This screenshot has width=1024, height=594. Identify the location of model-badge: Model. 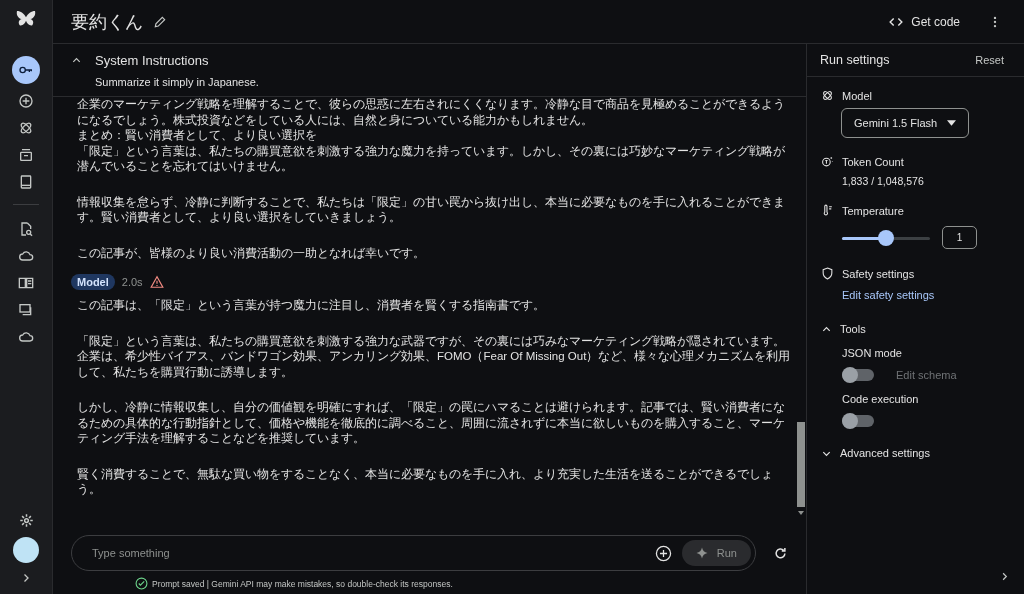
(93, 282).